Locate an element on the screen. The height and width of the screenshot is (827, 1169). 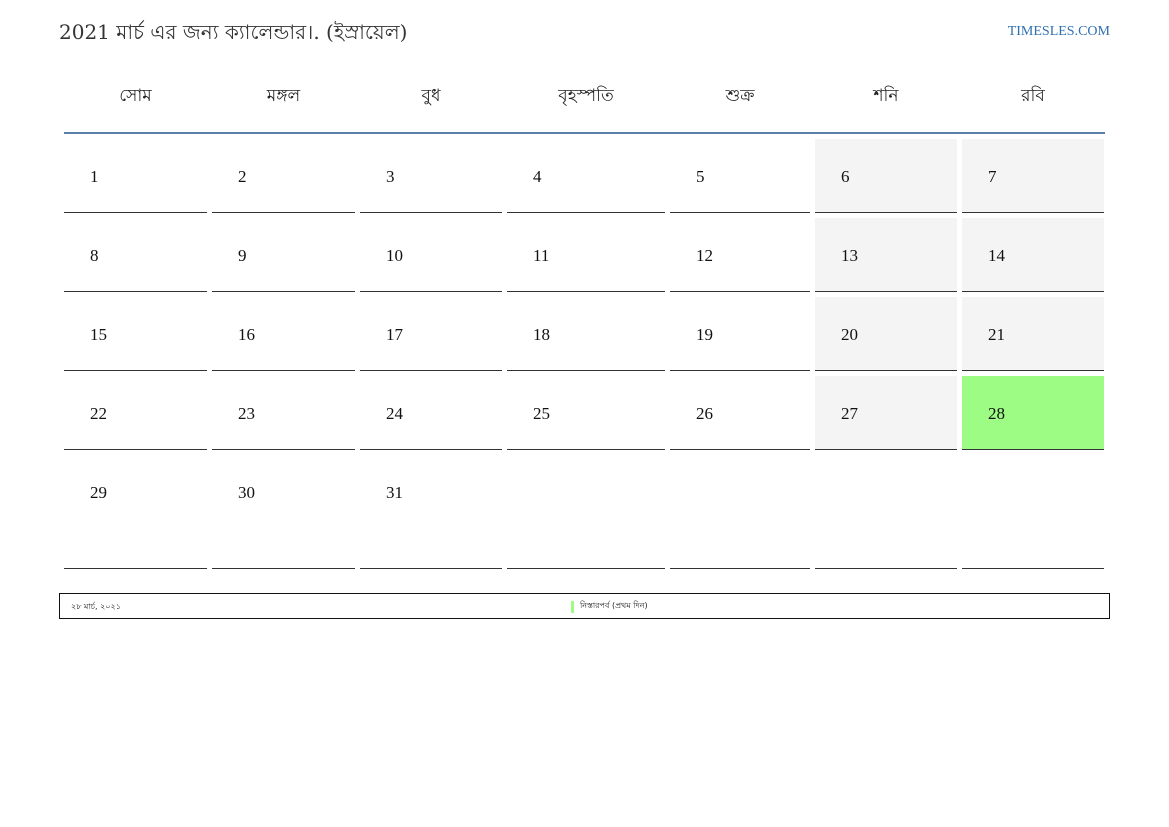
weekday-sun: রবি is located at coordinates (1033, 96).